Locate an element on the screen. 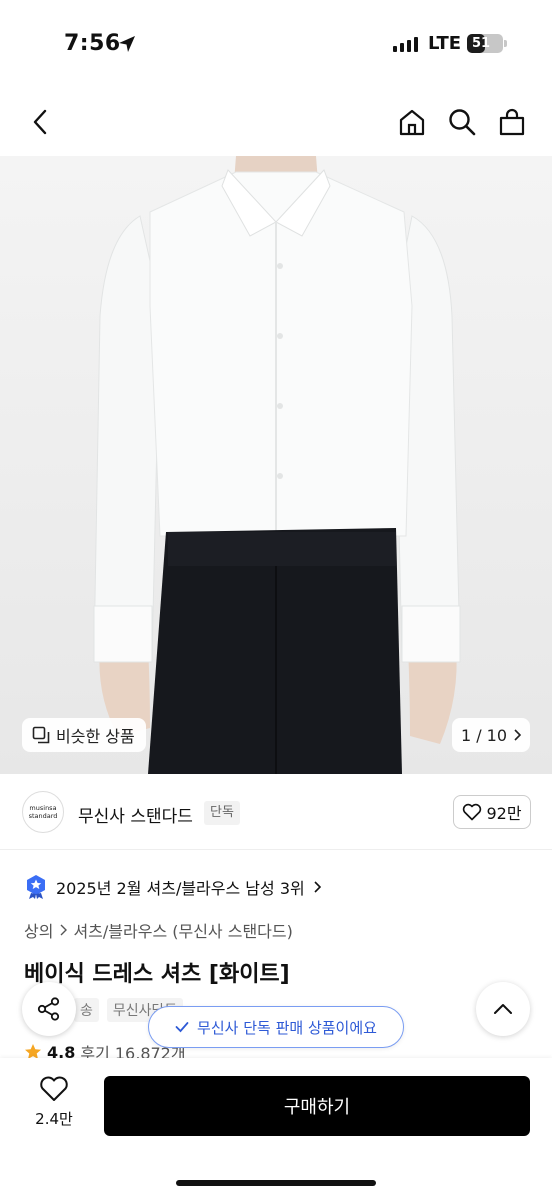 This screenshot has width=552, height=1200. status-time: 7:56 is located at coordinates (92, 43).